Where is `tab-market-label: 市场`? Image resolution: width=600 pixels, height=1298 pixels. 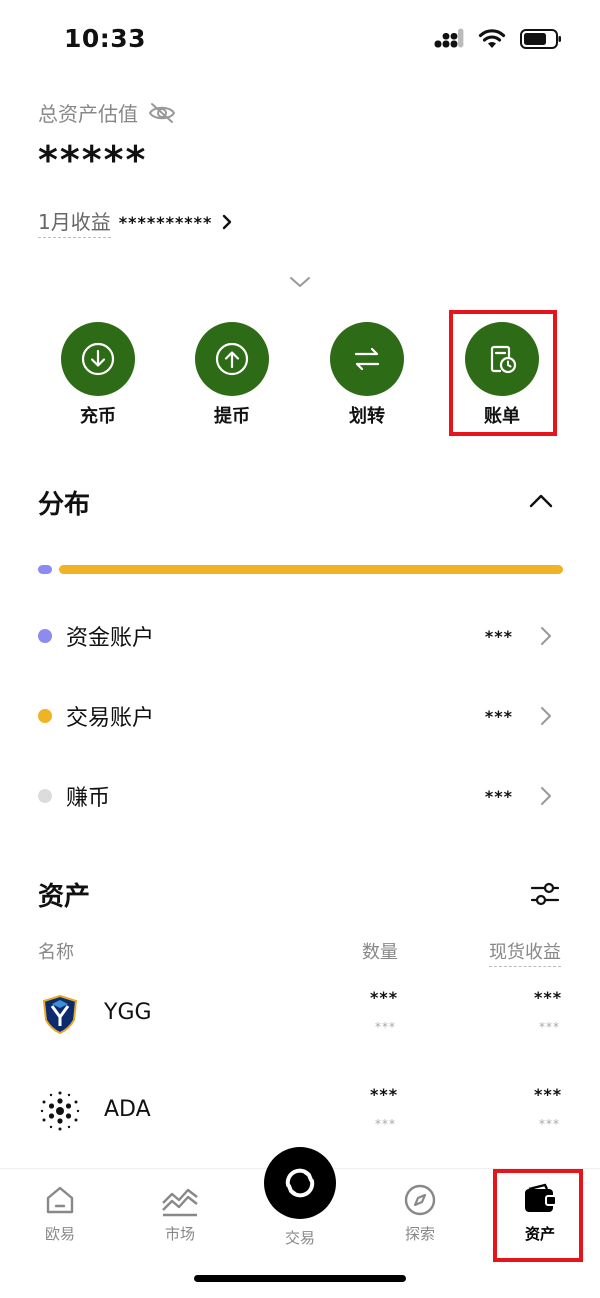 tab-market-label: 市场 is located at coordinates (179, 1234).